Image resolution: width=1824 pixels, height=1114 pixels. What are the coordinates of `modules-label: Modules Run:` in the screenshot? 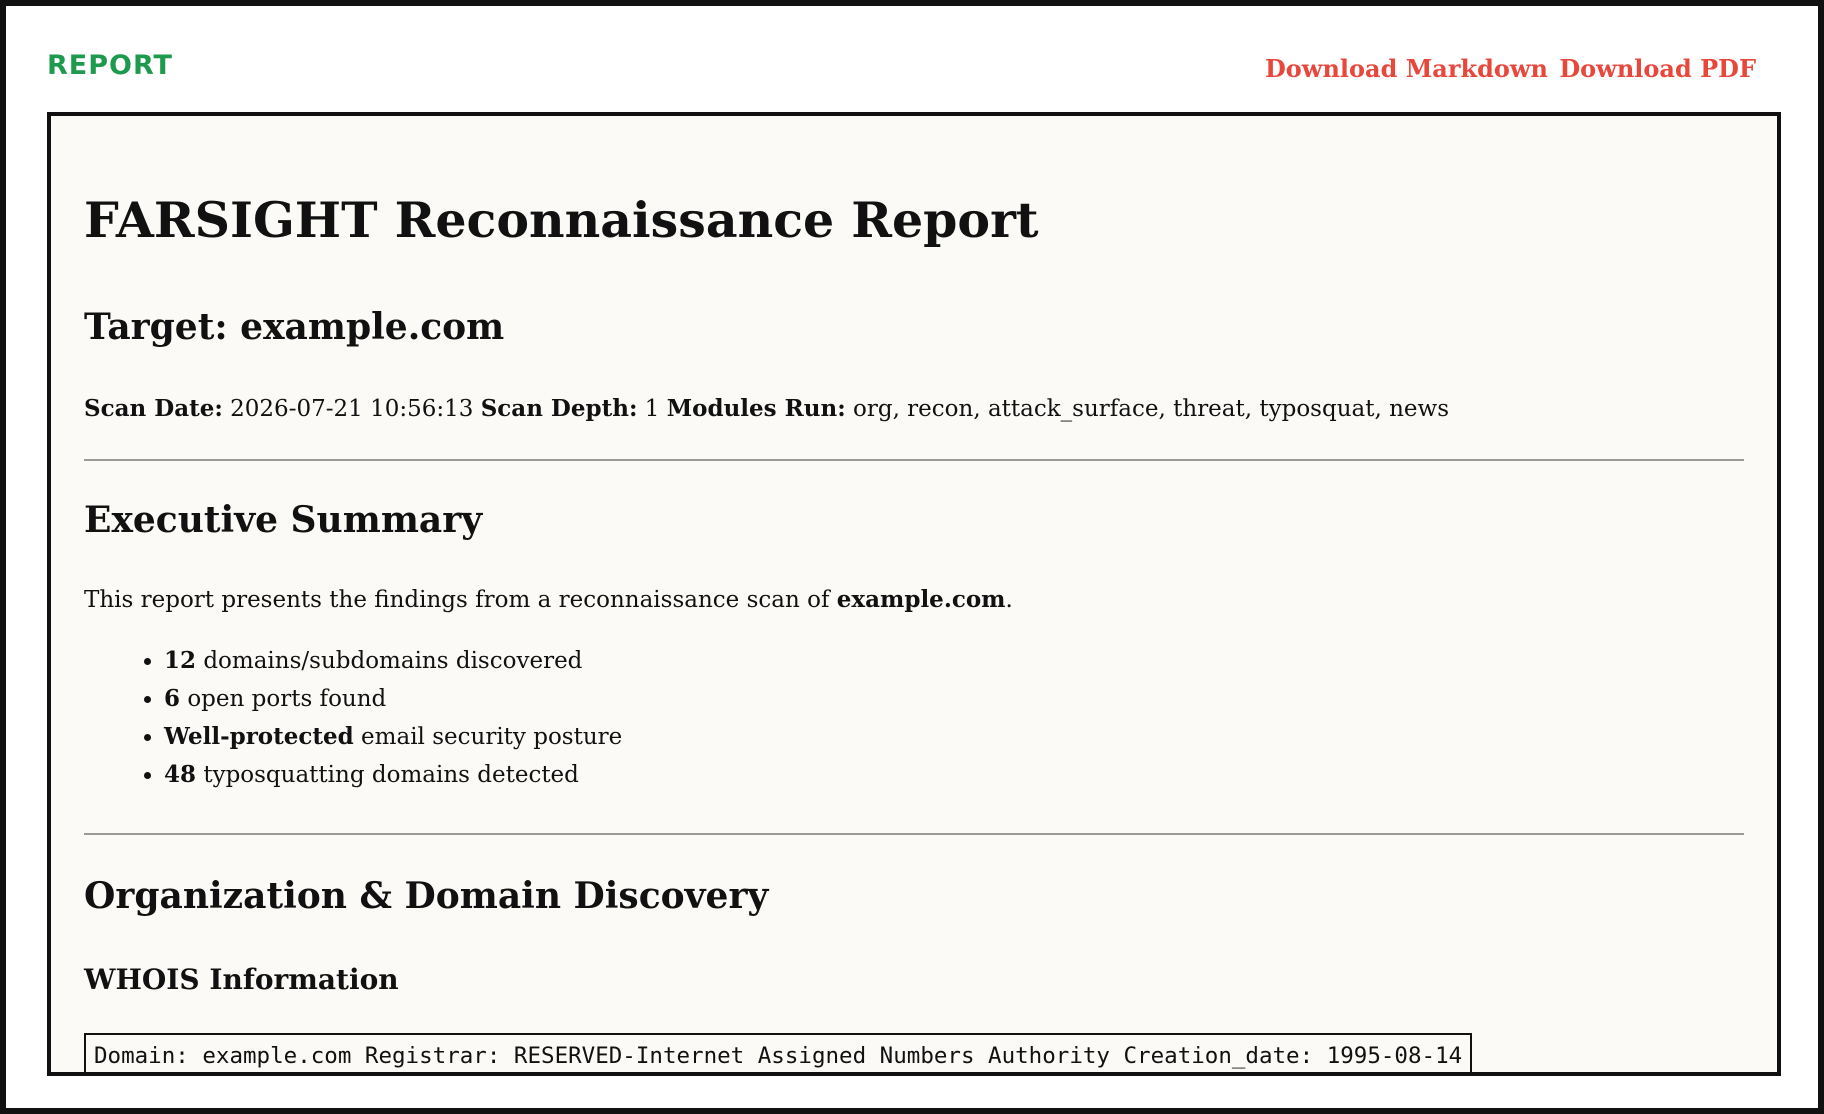 It's located at (756, 408).